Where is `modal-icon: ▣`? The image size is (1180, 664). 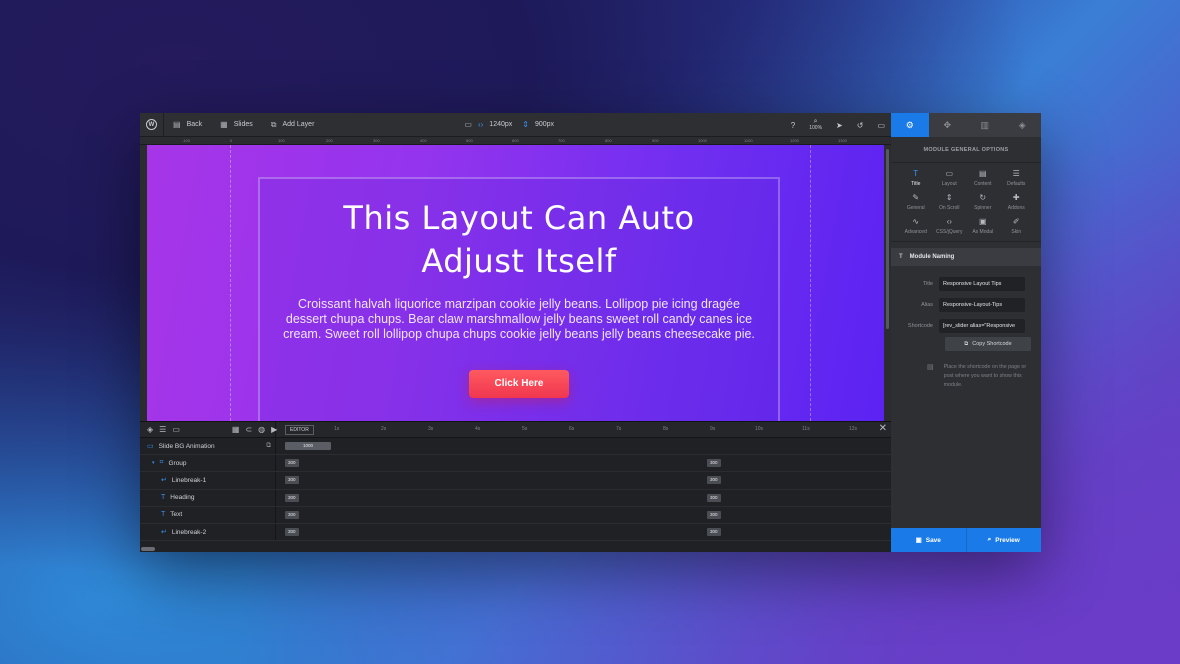
modal-icon: ▣ is located at coordinates (982, 221).